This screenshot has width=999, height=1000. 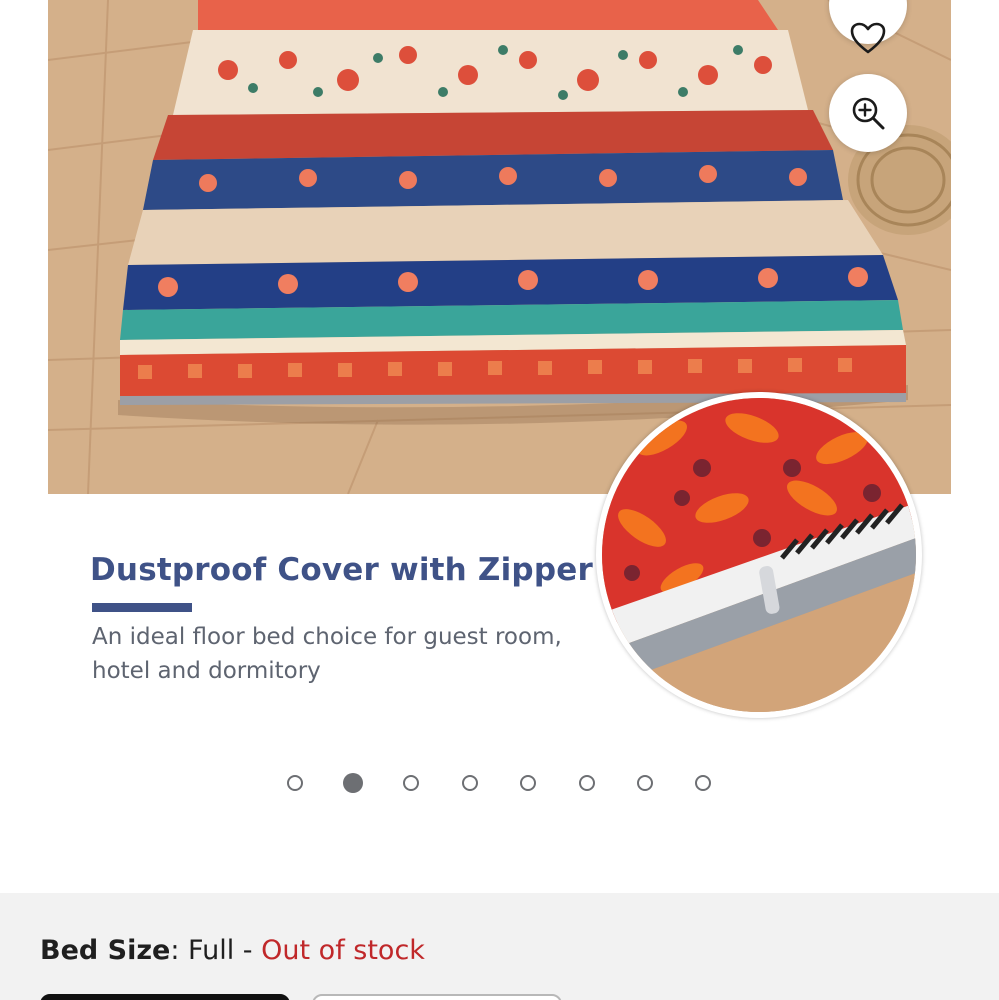 I want to click on bed-size-label: Bed Size, so click(x=105, y=950).